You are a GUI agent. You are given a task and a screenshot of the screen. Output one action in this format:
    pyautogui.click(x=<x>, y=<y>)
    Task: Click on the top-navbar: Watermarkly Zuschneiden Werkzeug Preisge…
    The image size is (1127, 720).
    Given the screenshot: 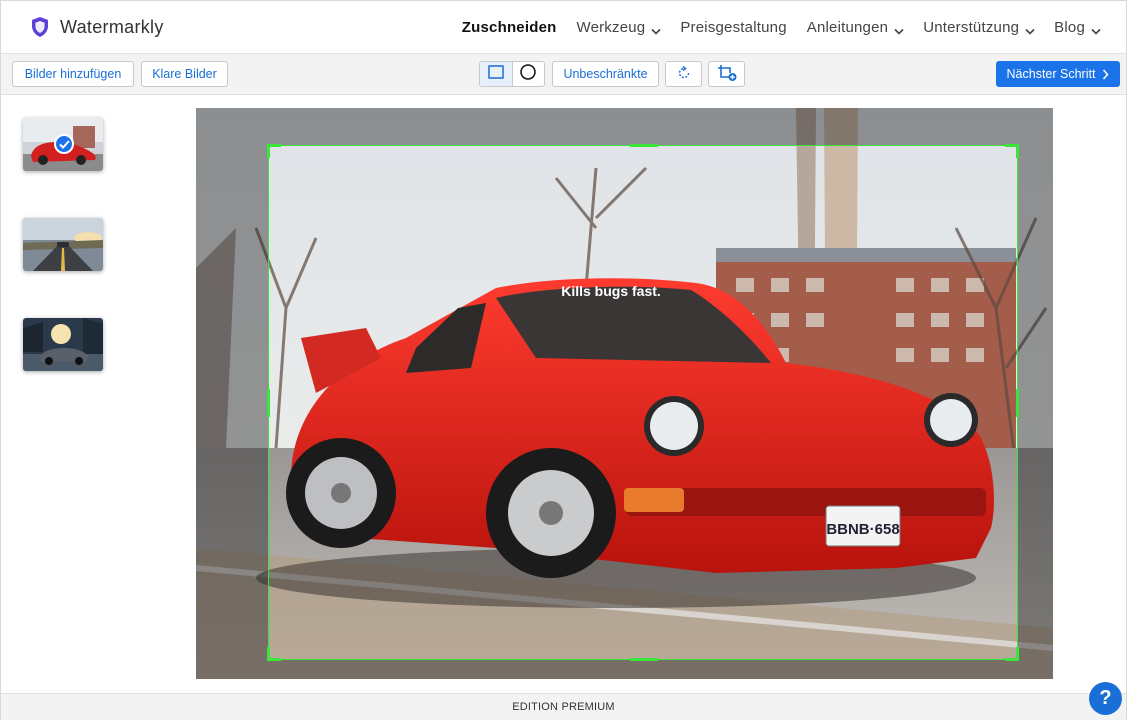 What is the action you would take?
    pyautogui.click(x=563, y=27)
    